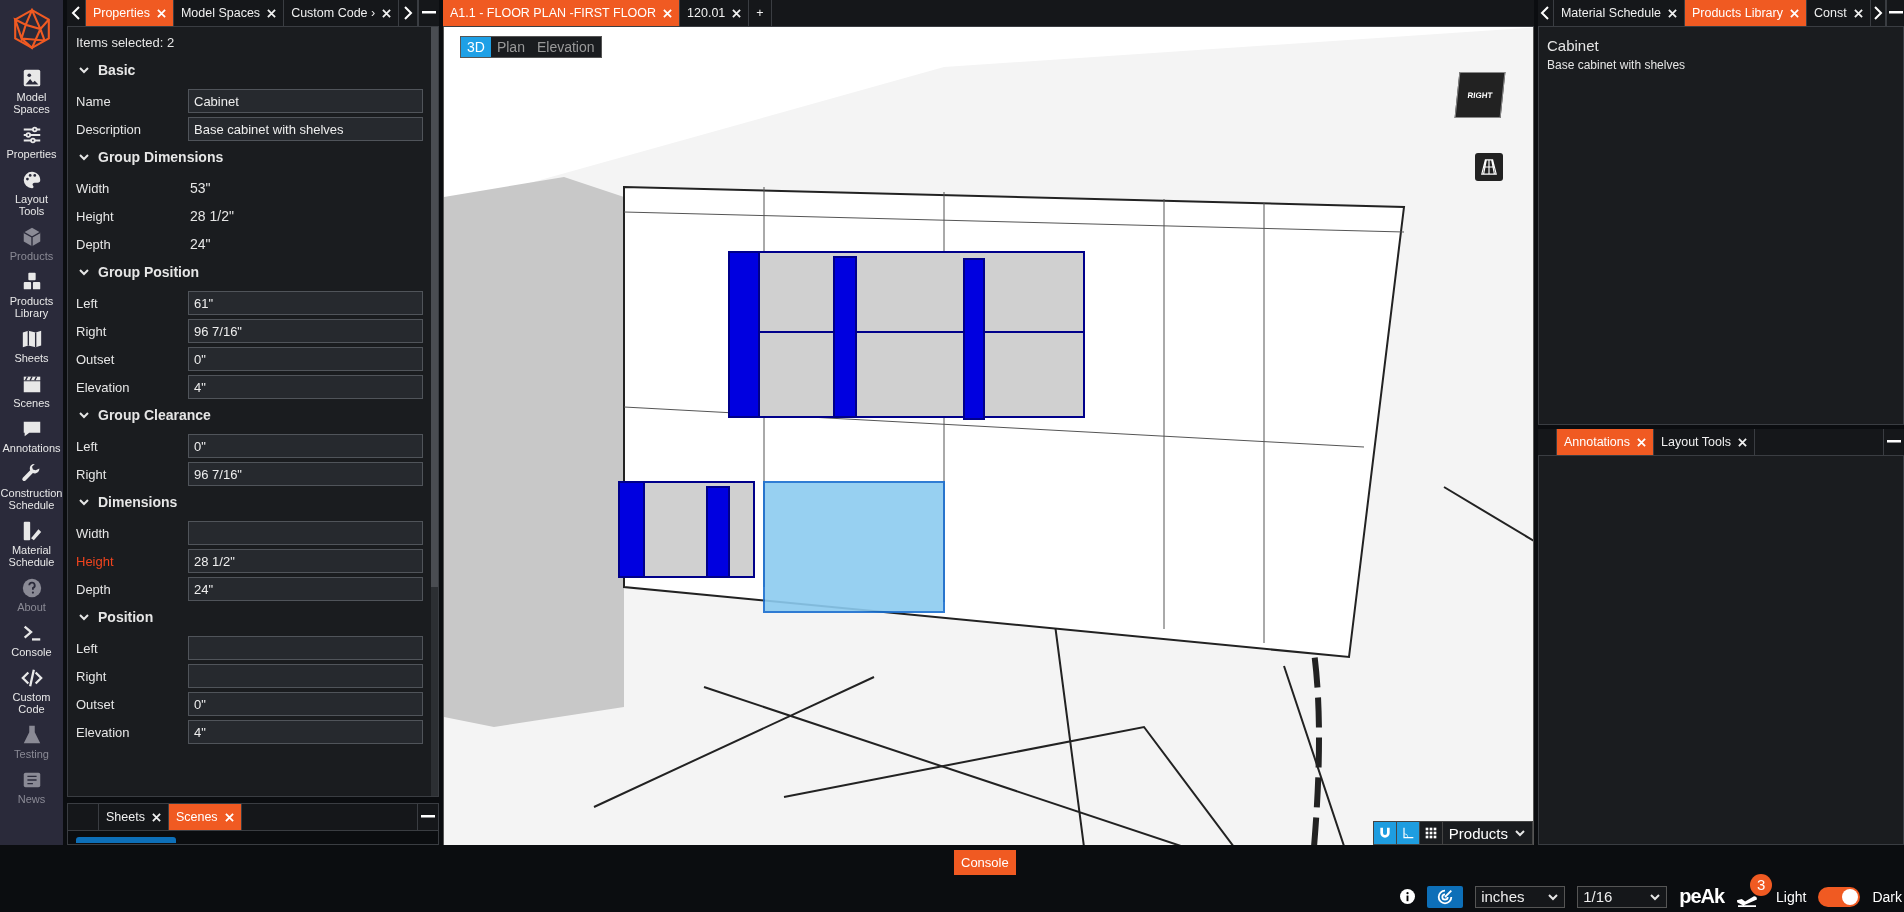 This screenshot has width=1904, height=912. What do you see at coordinates (31, 678) in the screenshot?
I see `code-icon` at bounding box center [31, 678].